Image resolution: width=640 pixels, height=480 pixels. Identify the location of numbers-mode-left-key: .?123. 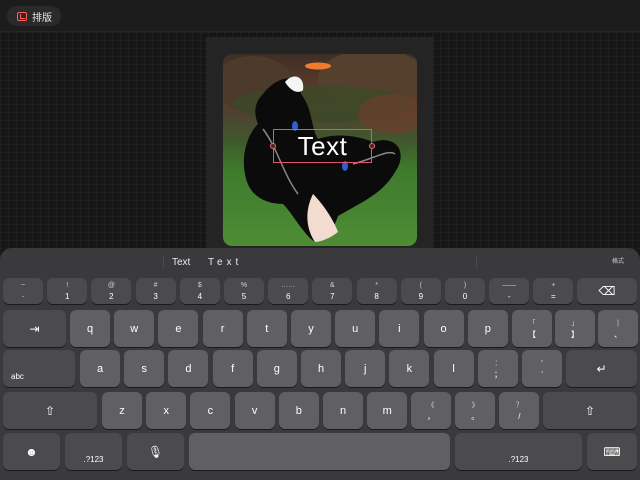
(93, 451).